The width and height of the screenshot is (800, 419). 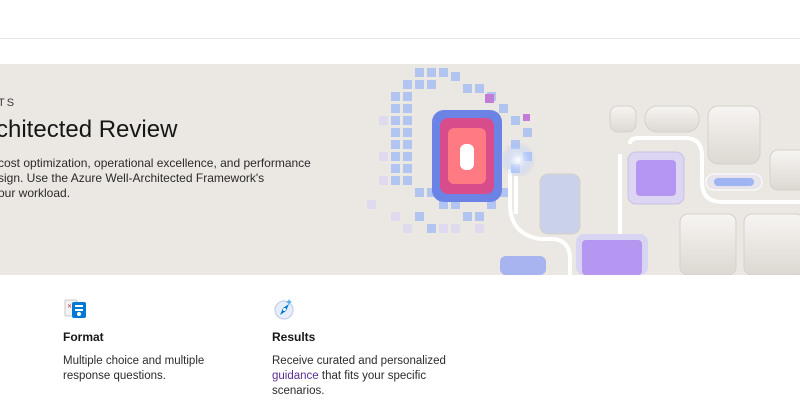 What do you see at coordinates (75, 308) in the screenshot?
I see `format-document-icon: ✕` at bounding box center [75, 308].